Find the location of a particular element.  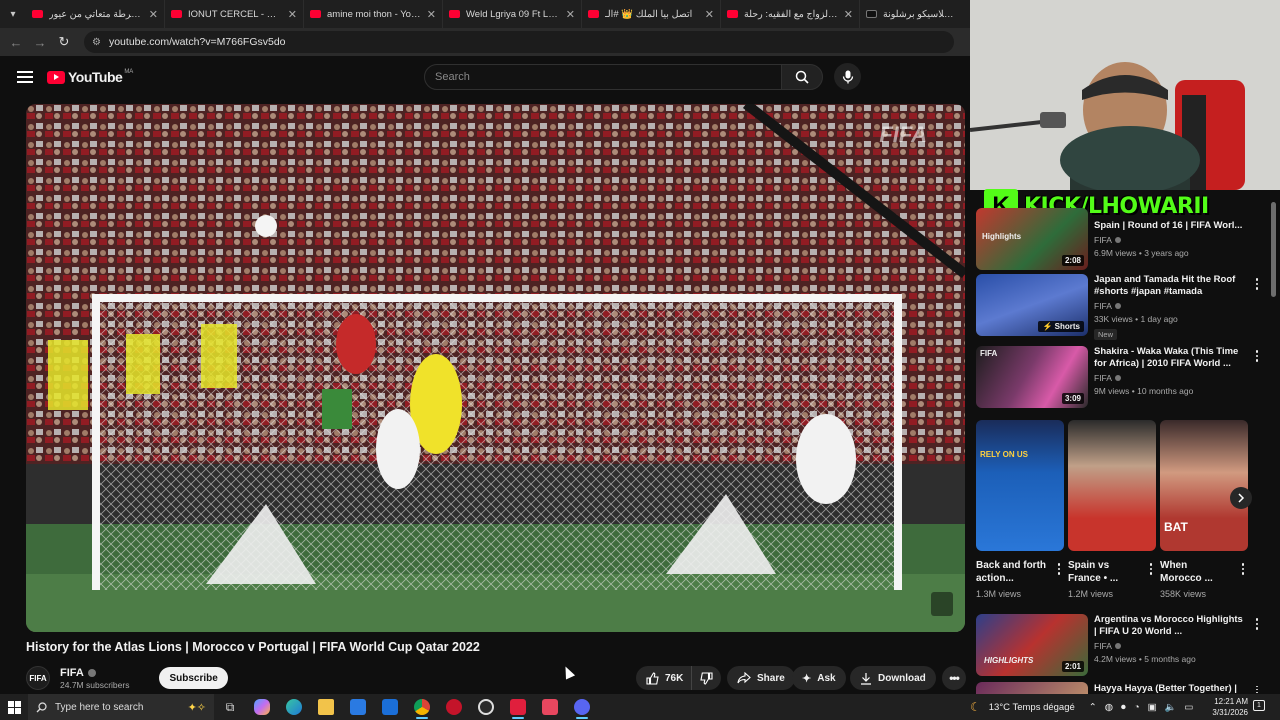

browser-tab: الشرطة متعاتي من عيور ✕ is located at coordinates (95, 14).